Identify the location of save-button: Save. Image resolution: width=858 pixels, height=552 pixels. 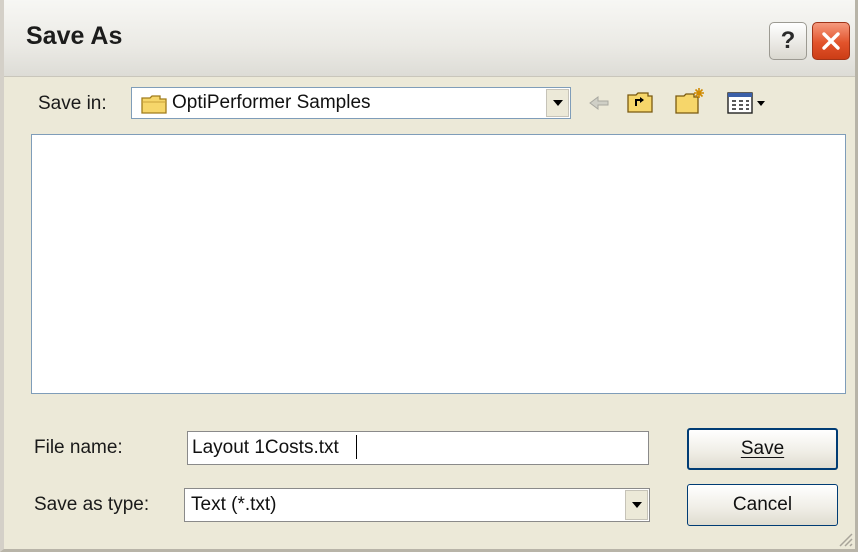
(762, 449).